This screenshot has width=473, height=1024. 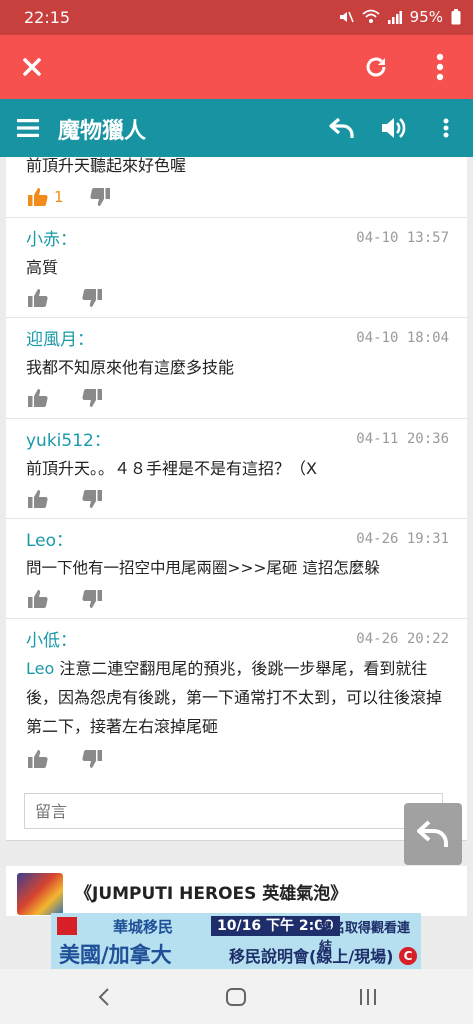 What do you see at coordinates (311, 956) in the screenshot?
I see `ad-subline: 移民說明會(線上/現場)` at bounding box center [311, 956].